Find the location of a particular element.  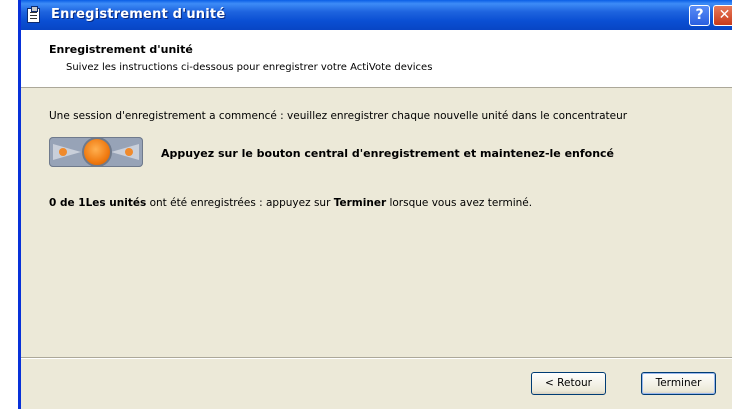

title-bar: Enregistrement d'unité ? ✕ is located at coordinates (376, 15).